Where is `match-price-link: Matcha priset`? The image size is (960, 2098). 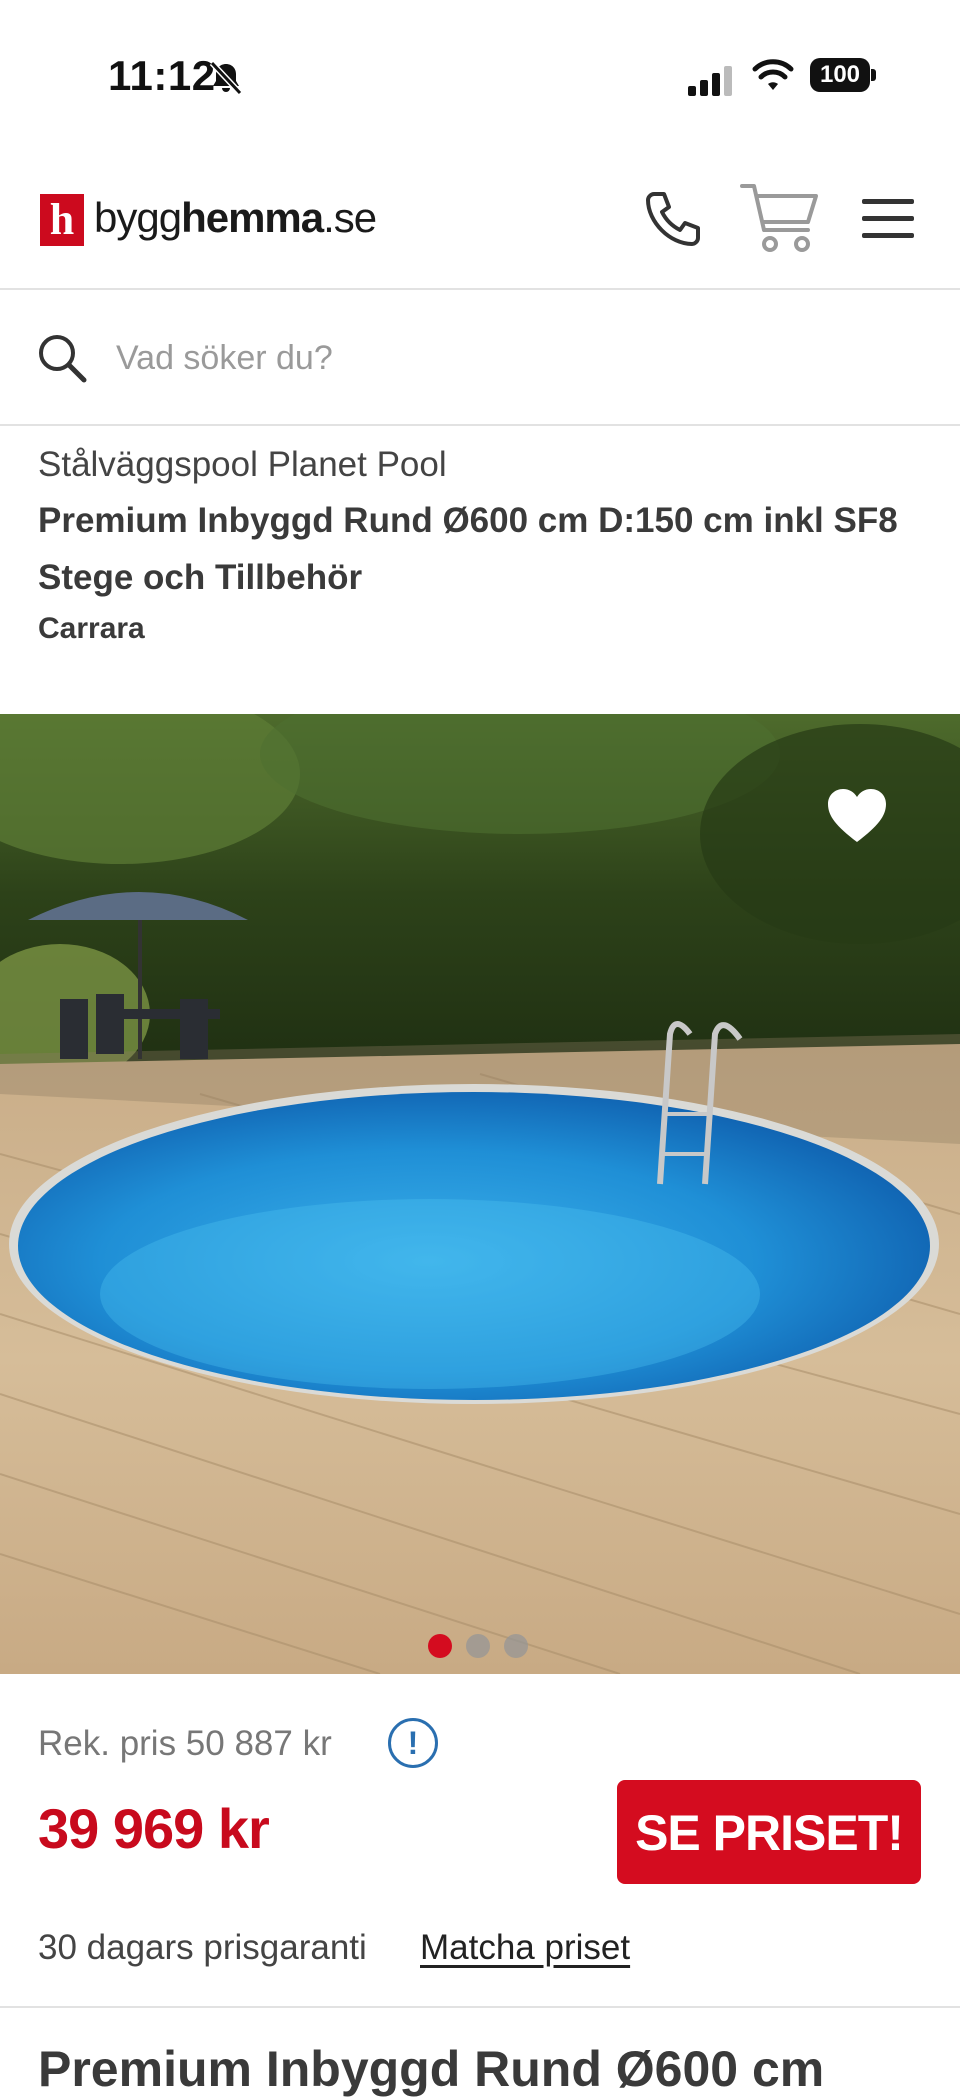 match-price-link: Matcha priset is located at coordinates (525, 1948).